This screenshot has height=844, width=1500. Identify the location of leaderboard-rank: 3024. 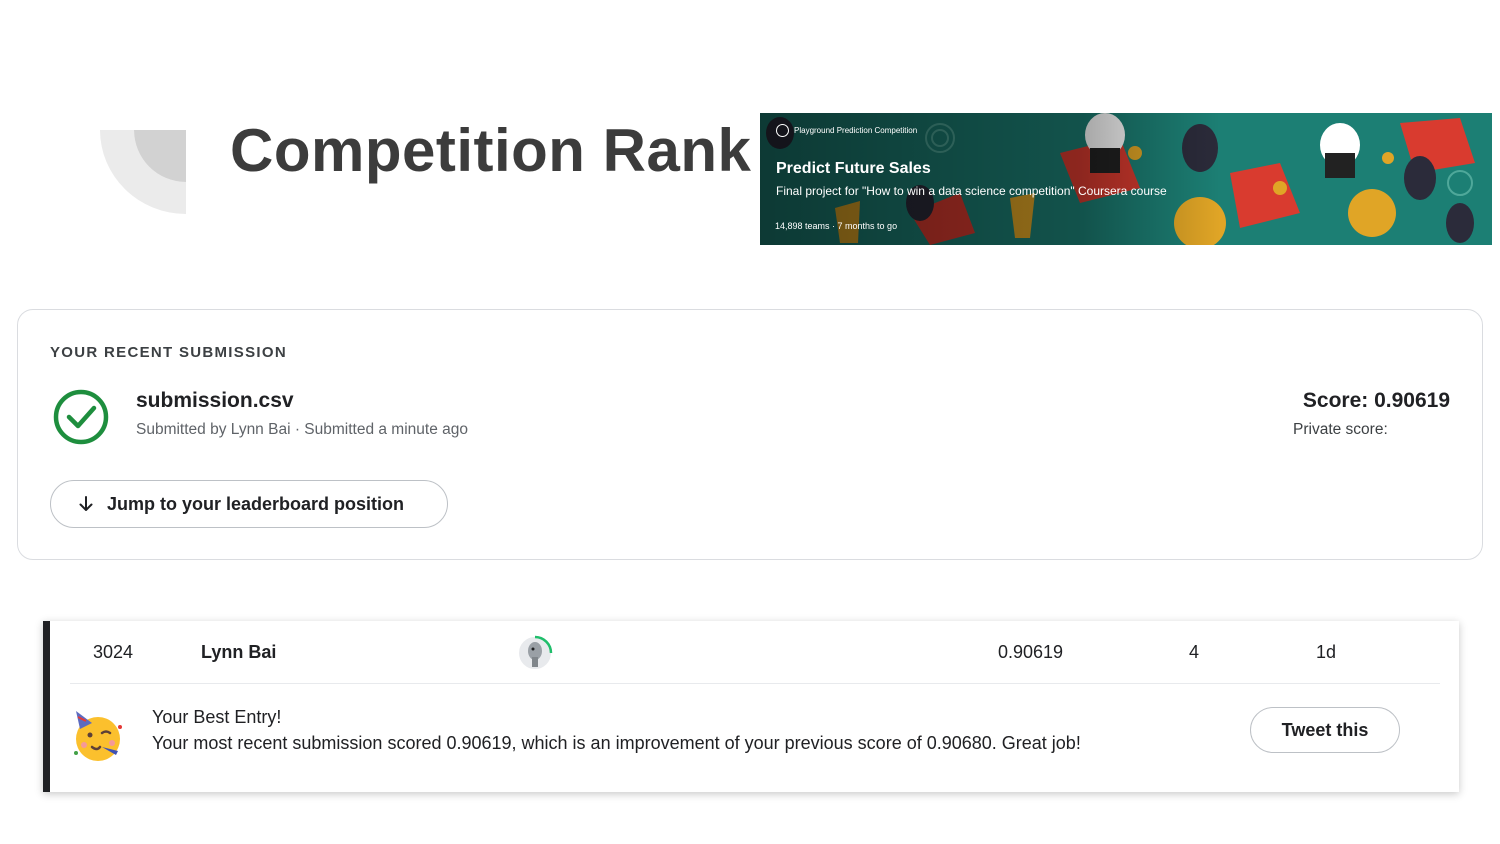
(113, 652).